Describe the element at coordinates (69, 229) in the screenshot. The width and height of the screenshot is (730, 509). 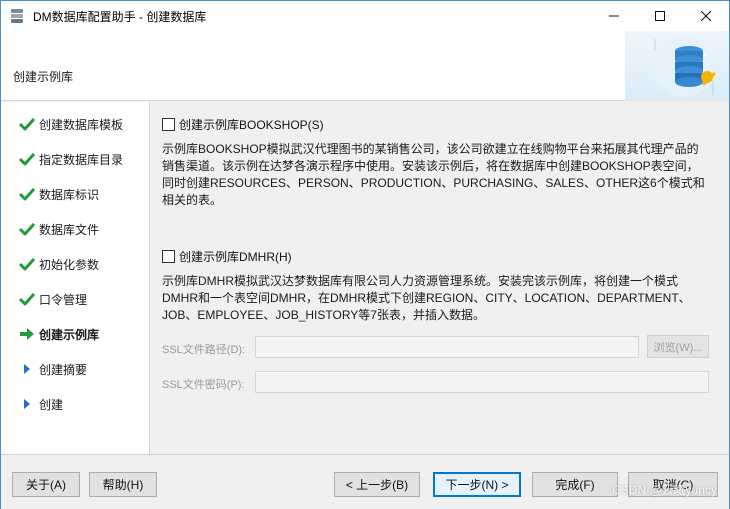
I see `step-label: 数据库文件` at that location.